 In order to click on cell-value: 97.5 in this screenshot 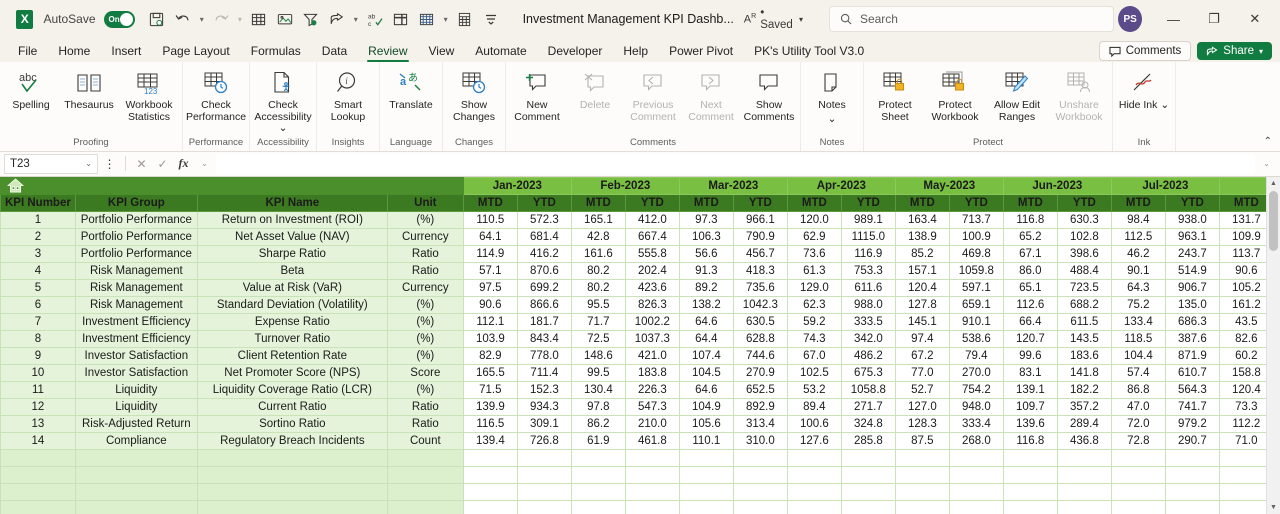, I will do `click(490, 287)`.